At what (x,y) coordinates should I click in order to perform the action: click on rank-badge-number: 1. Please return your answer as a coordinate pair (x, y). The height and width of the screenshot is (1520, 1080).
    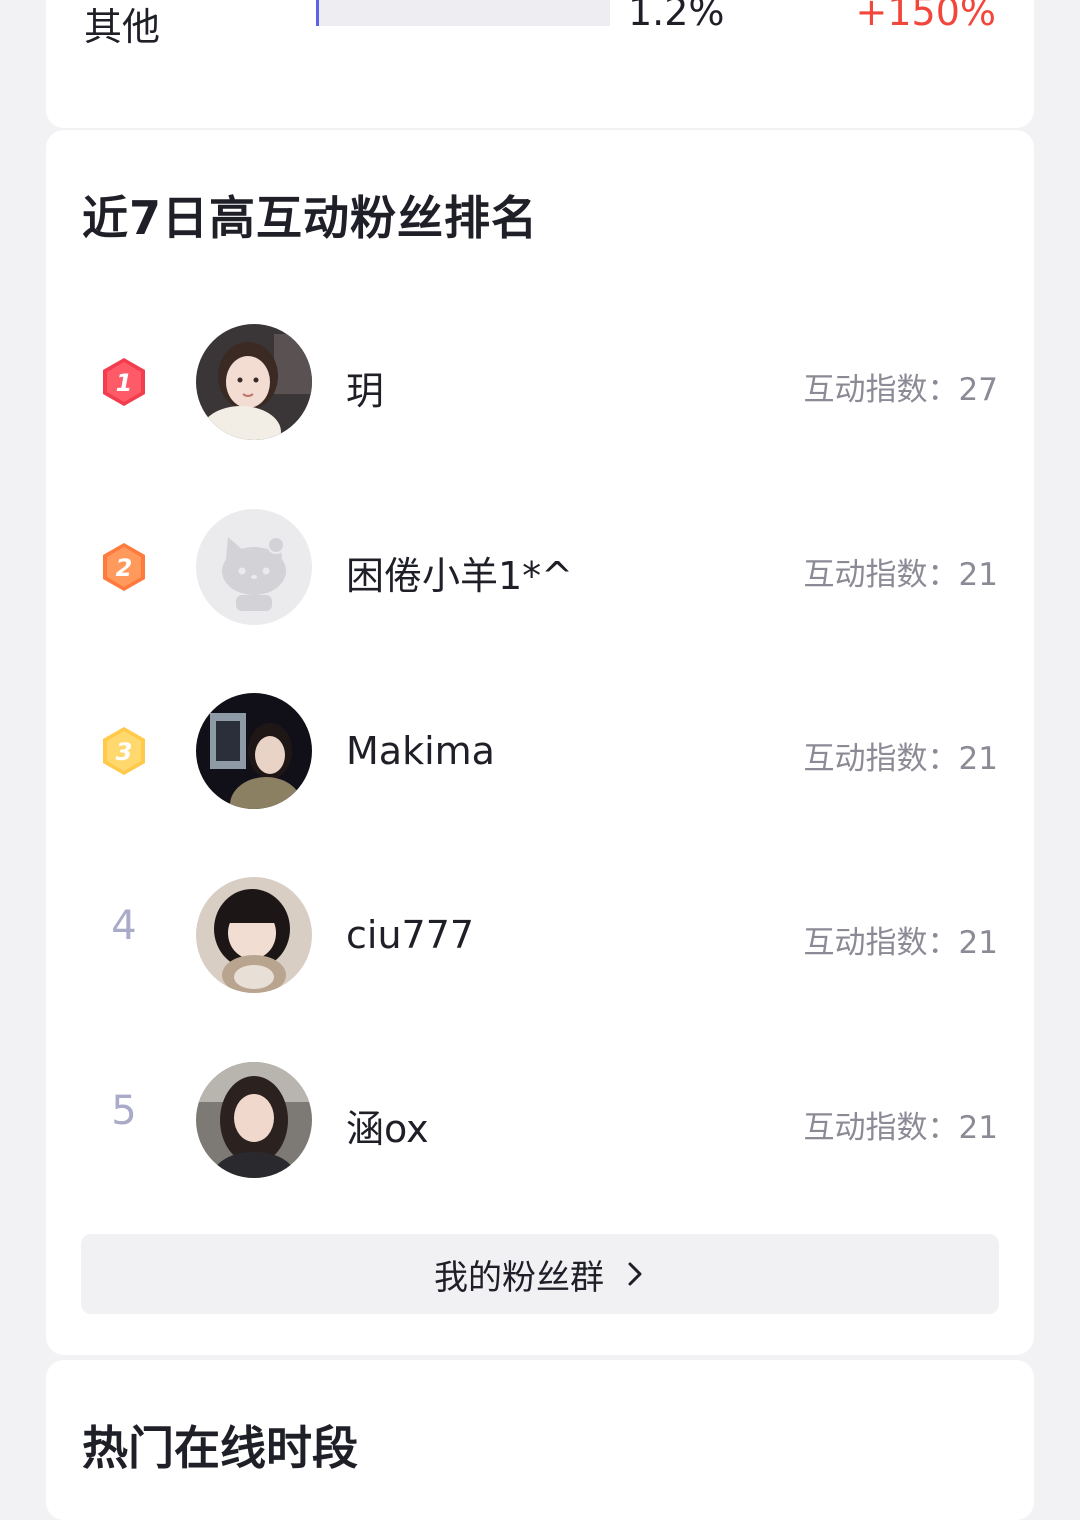
    Looking at the image, I should click on (124, 383).